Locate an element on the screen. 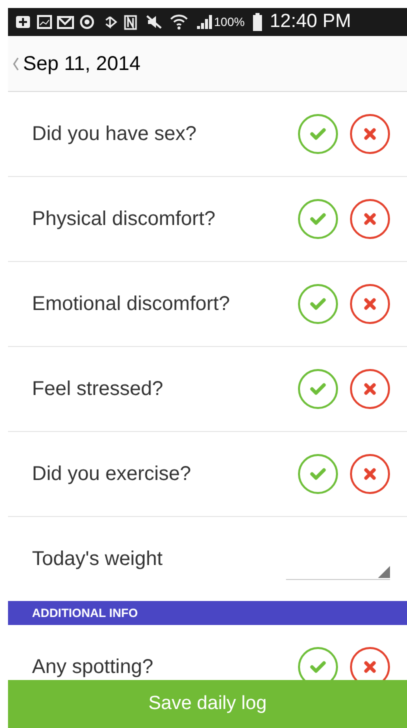 The width and height of the screenshot is (407, 728). question-label: Emotional discomfort? is located at coordinates (131, 304).